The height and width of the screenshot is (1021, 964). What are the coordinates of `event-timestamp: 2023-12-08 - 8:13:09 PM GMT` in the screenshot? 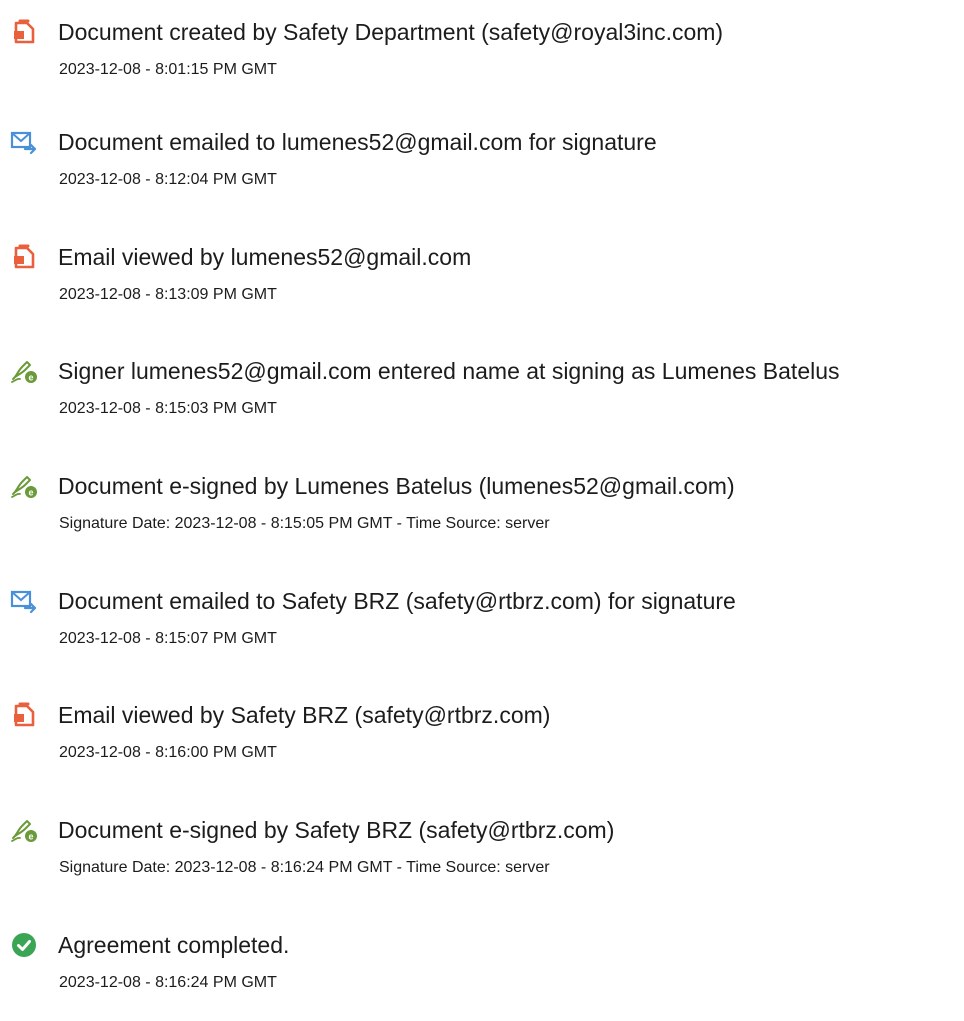 It's located at (168, 294).